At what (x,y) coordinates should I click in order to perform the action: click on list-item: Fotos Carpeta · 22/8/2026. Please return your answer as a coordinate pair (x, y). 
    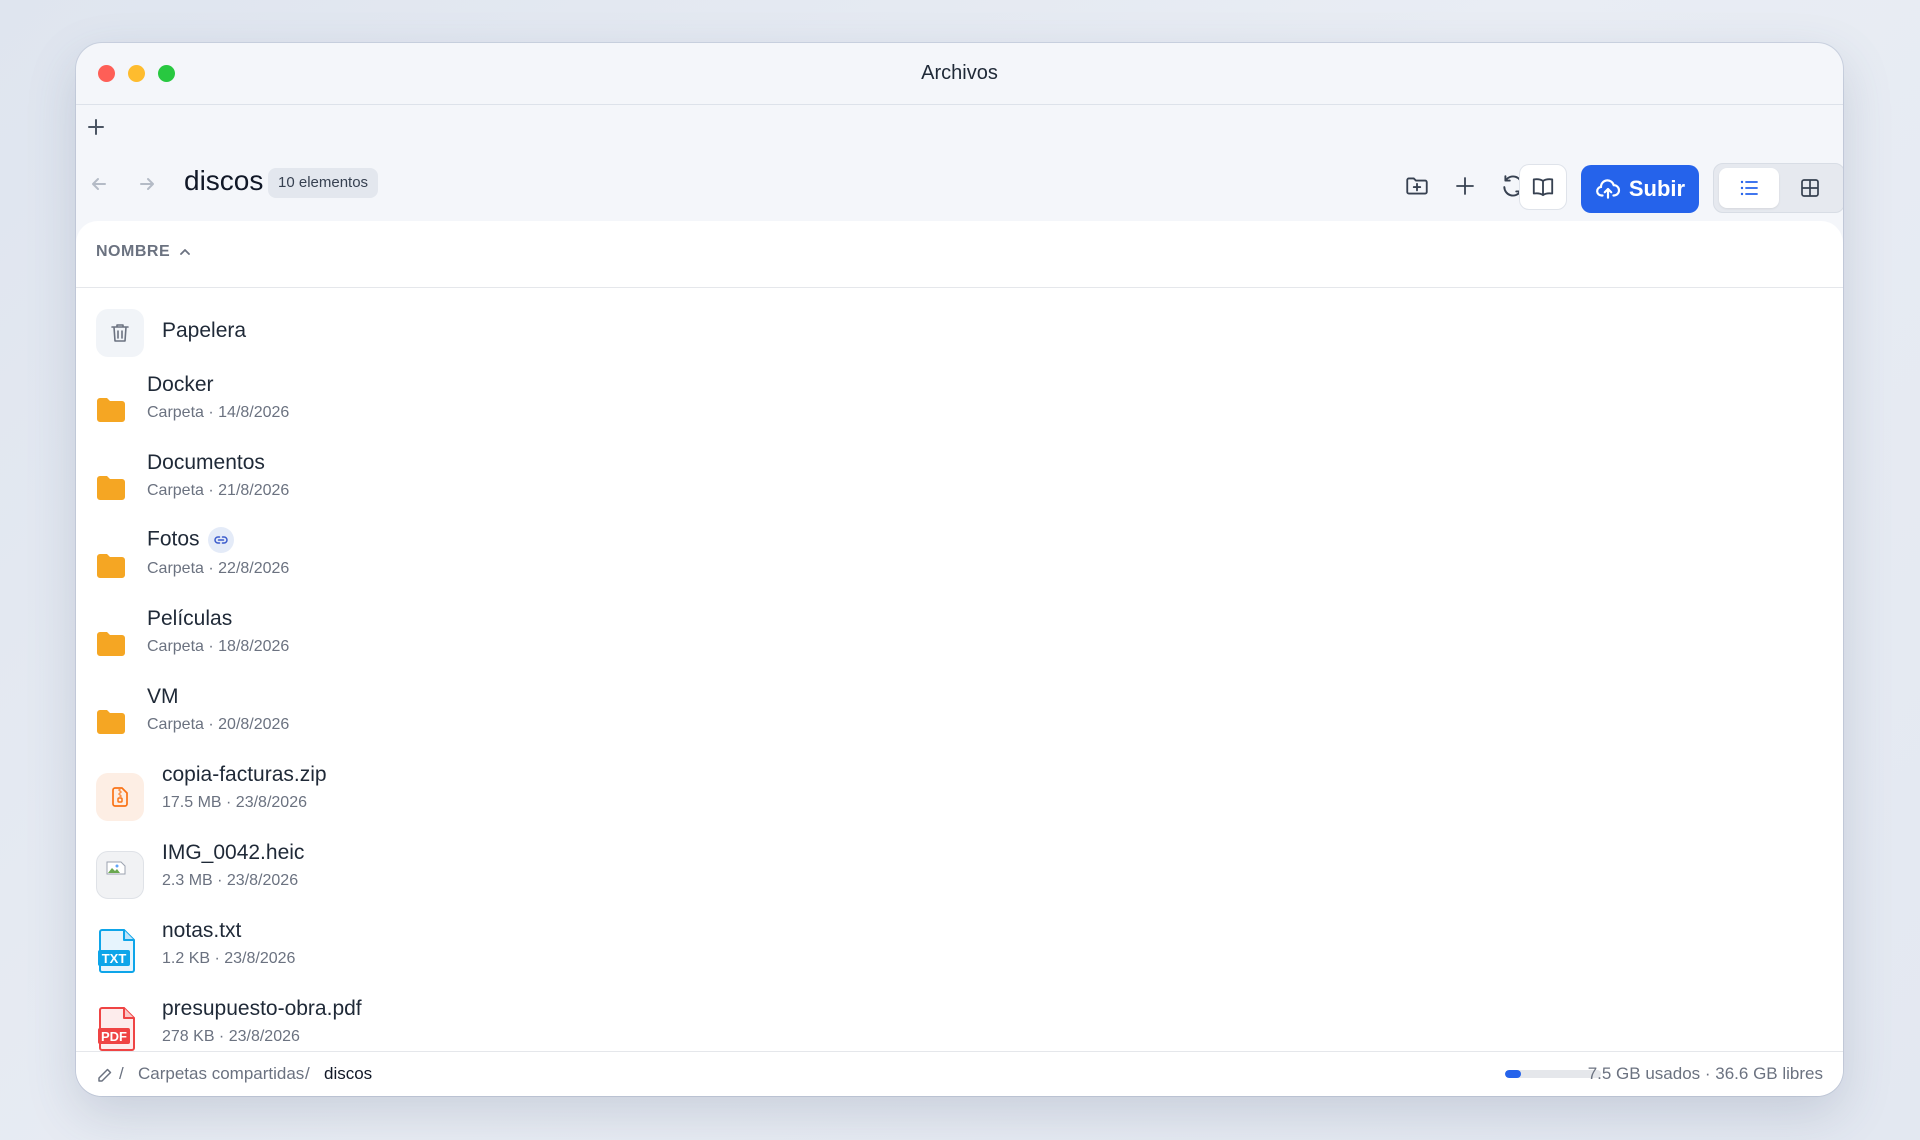
    Looking at the image, I should click on (959, 561).